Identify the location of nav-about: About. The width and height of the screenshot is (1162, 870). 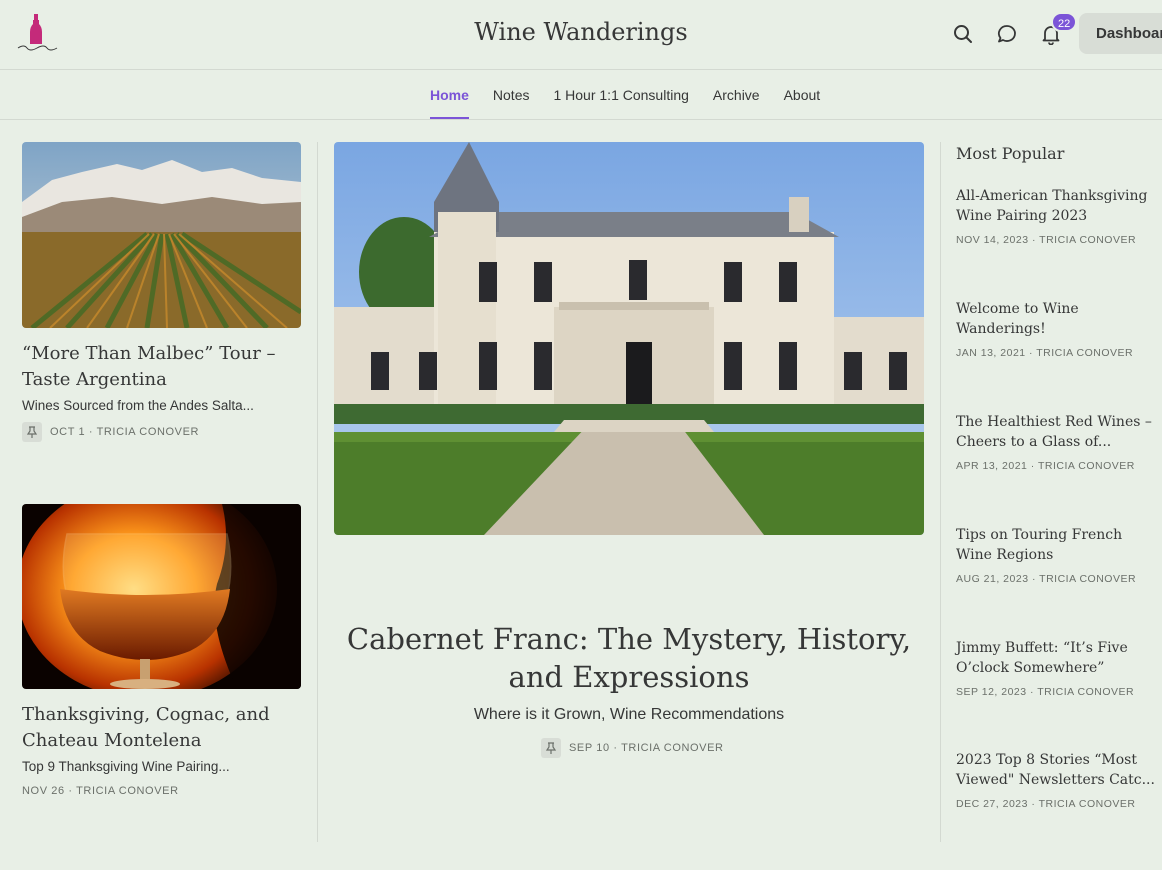
(802, 95).